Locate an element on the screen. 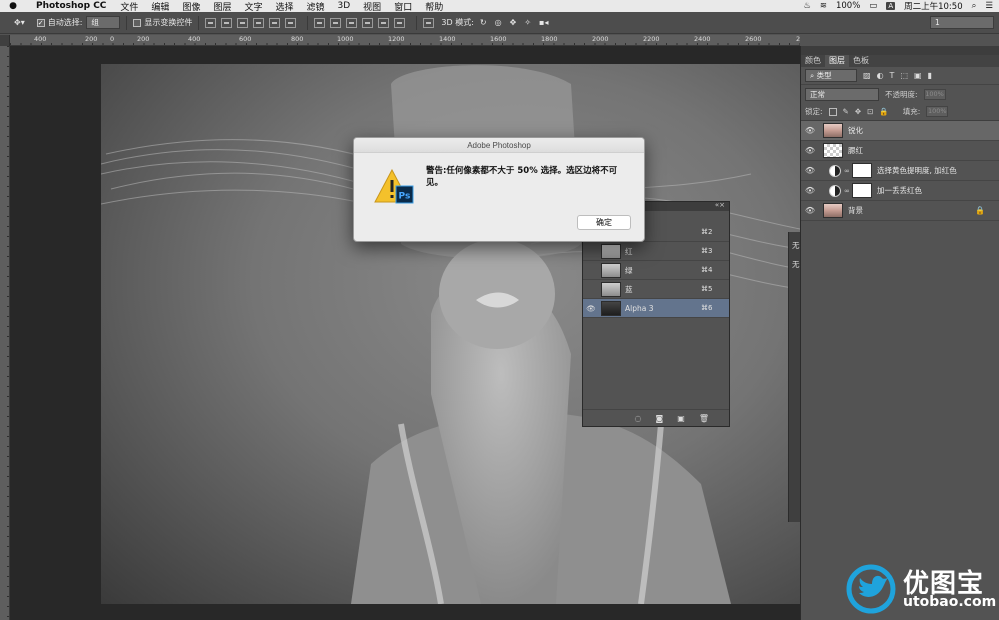 This screenshot has width=999, height=620. channel-shortcut: ⌘4 is located at coordinates (707, 270).